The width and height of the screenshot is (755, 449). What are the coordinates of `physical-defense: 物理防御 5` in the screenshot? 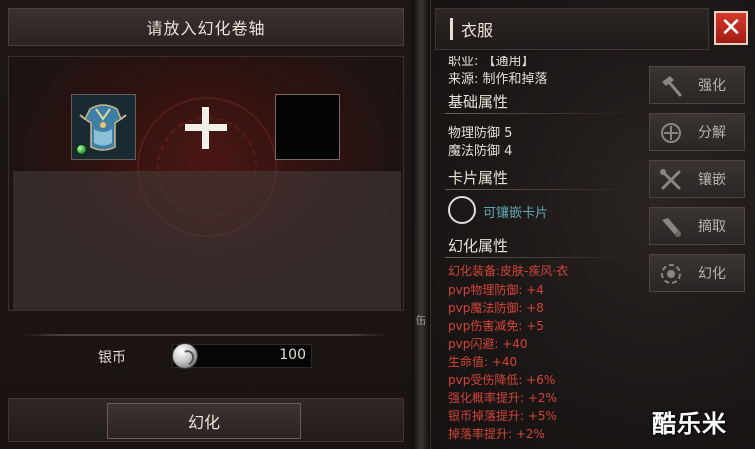 It's located at (480, 133).